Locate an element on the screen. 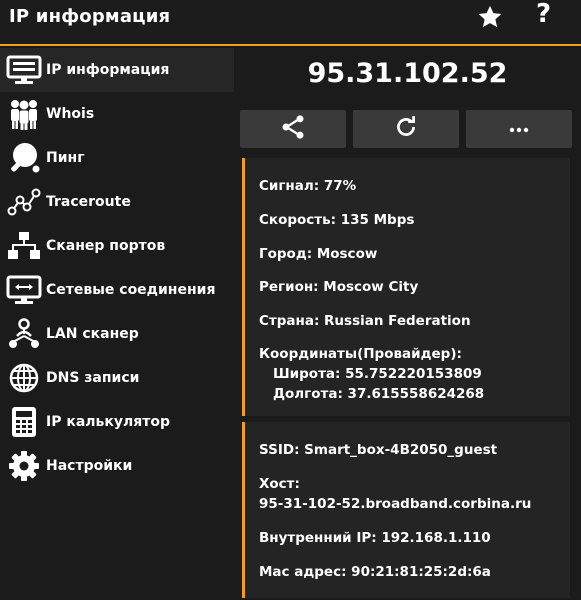  sidebar-item-label: IP информация is located at coordinates (108, 70).